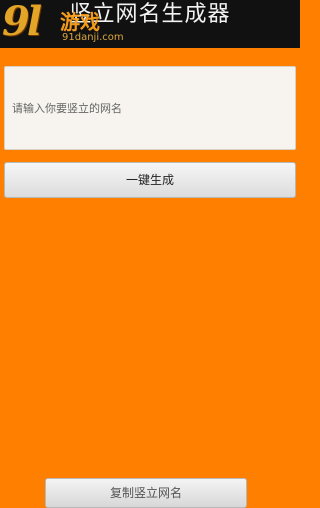  I want to click on watermark-logo-mark: 9l, so click(22, 22).